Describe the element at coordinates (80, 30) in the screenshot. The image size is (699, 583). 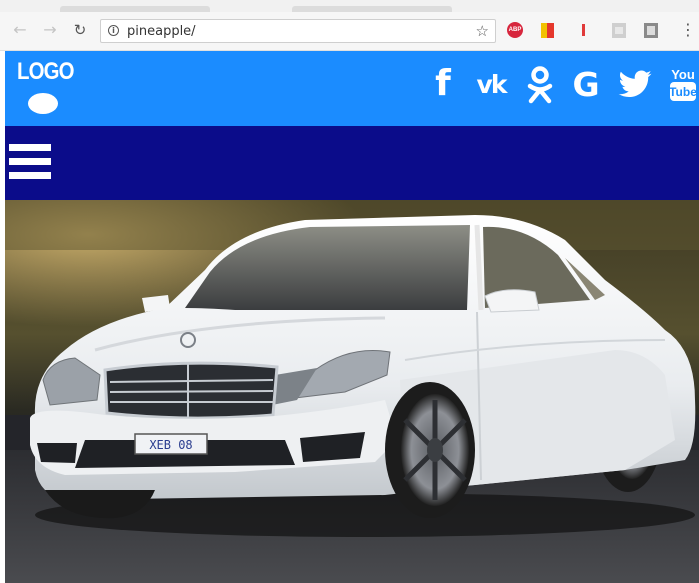
I see `reload-icon: ↻` at that location.